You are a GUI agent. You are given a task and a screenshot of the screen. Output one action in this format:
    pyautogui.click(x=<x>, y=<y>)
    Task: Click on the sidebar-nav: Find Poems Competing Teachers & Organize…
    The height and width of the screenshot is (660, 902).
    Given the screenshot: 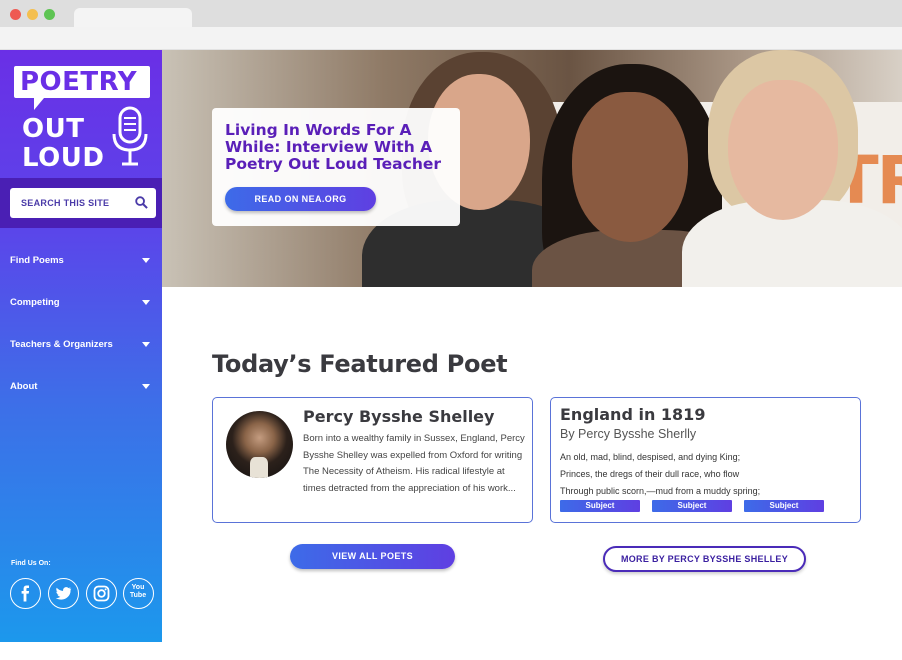 What is the action you would take?
    pyautogui.click(x=81, y=330)
    